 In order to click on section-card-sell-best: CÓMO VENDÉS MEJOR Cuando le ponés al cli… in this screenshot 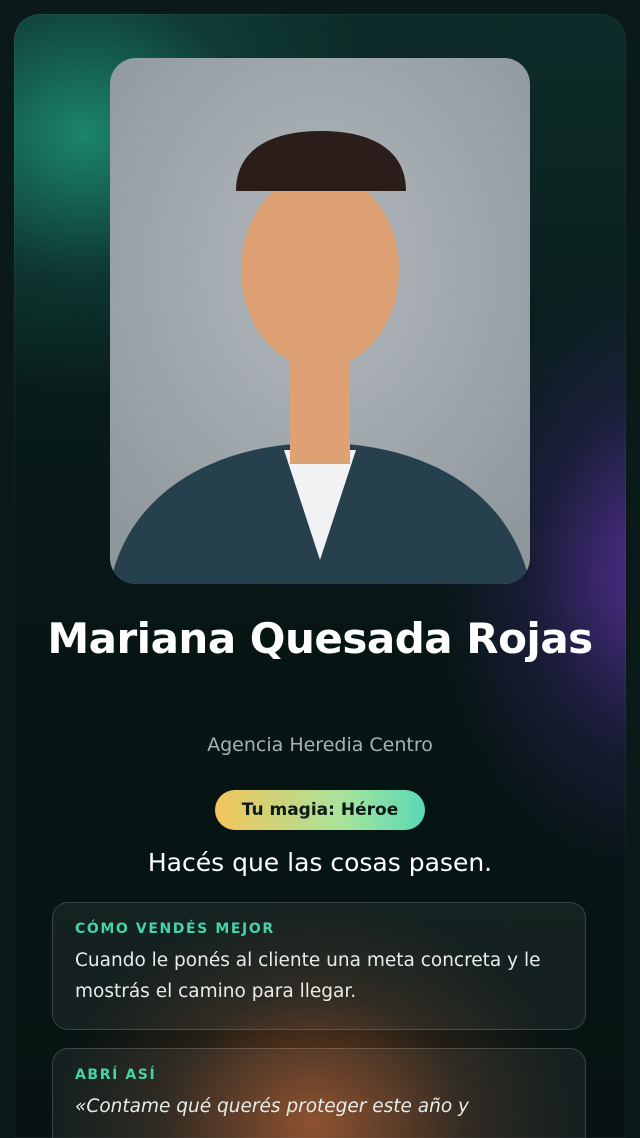, I will do `click(319, 966)`.